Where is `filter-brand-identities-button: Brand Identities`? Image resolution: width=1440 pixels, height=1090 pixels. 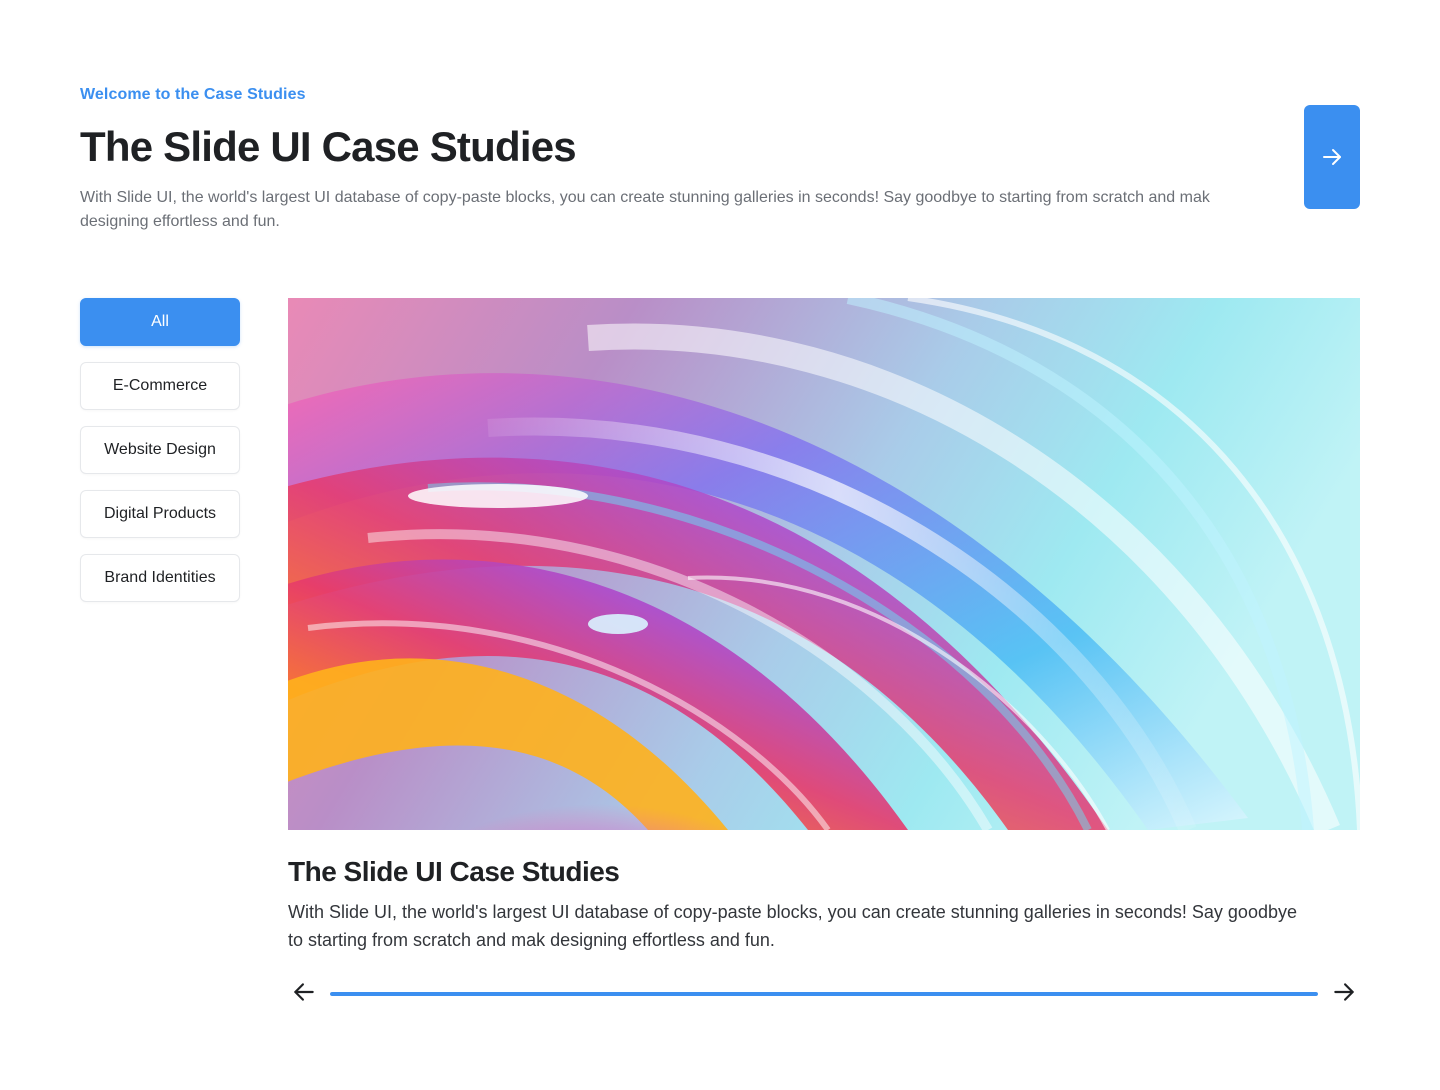 filter-brand-identities-button: Brand Identities is located at coordinates (160, 578).